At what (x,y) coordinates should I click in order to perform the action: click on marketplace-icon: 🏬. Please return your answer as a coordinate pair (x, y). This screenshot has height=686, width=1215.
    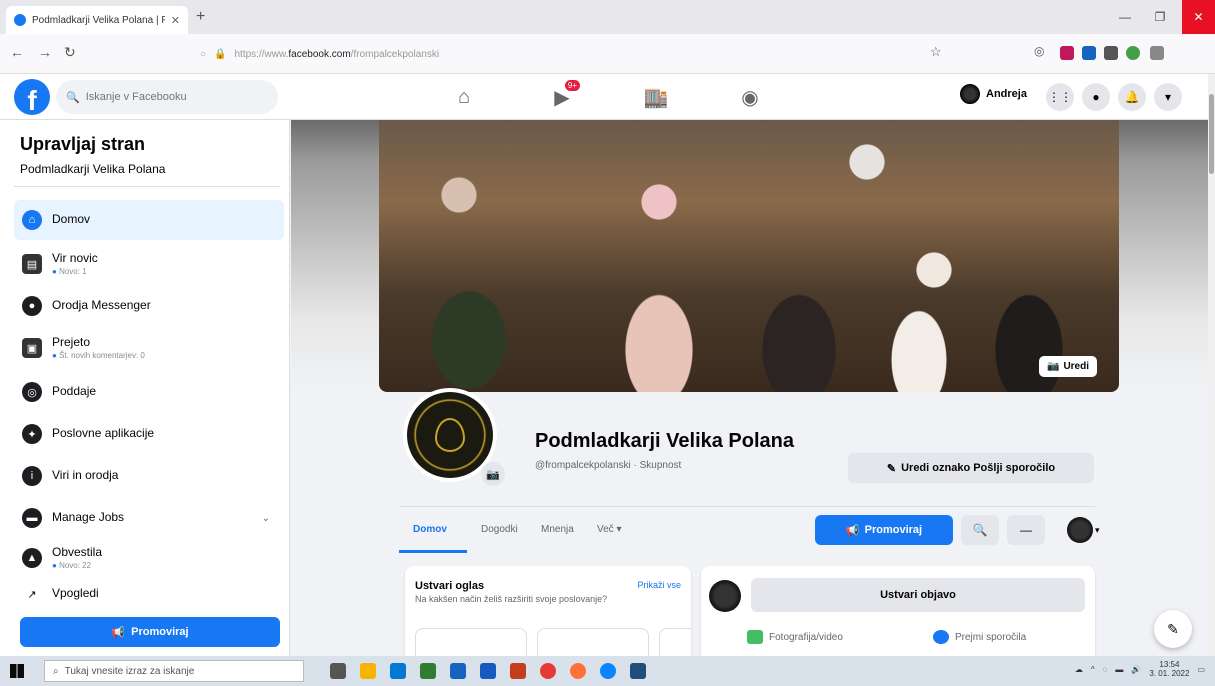
    Looking at the image, I should click on (656, 97).